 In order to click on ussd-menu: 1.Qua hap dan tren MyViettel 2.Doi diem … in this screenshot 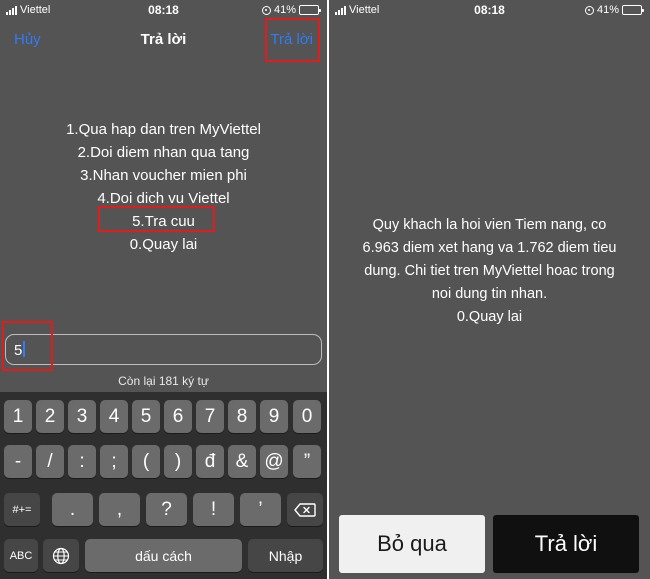, I will do `click(163, 187)`.